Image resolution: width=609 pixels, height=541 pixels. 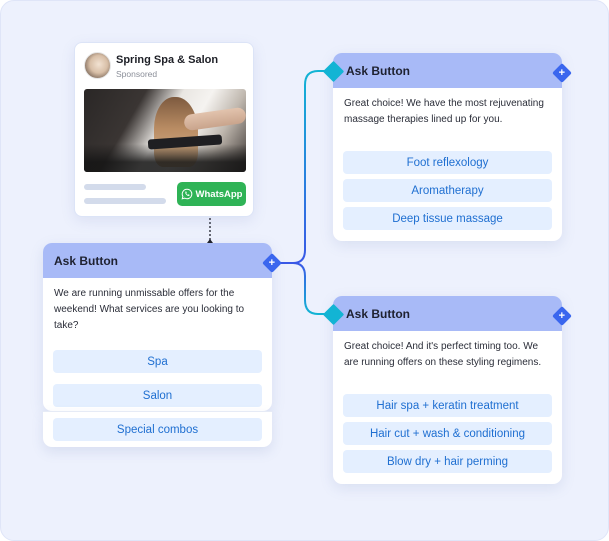 I want to click on option-button-foot-reflexology: Foot reflexology, so click(x=447, y=162).